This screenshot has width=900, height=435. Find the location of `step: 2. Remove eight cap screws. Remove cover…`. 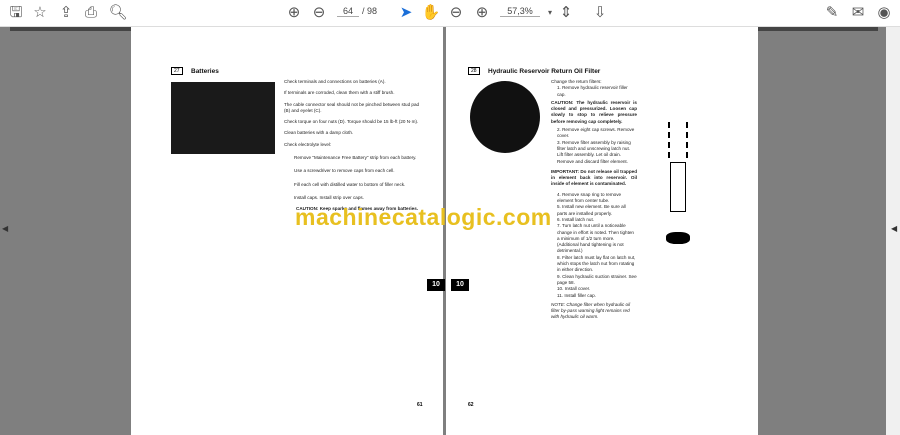

step: 2. Remove eight cap screws. Remove cover… is located at coordinates (596, 133).